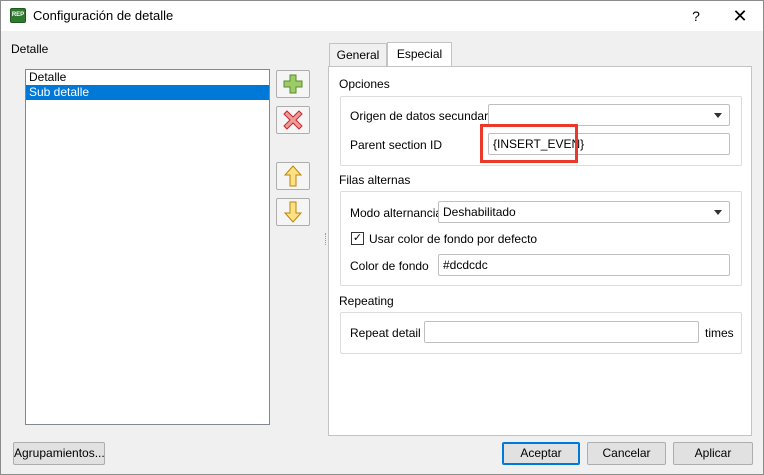 The image size is (764, 475). Describe the element at coordinates (358, 54) in the screenshot. I see `tab-general: General` at that location.